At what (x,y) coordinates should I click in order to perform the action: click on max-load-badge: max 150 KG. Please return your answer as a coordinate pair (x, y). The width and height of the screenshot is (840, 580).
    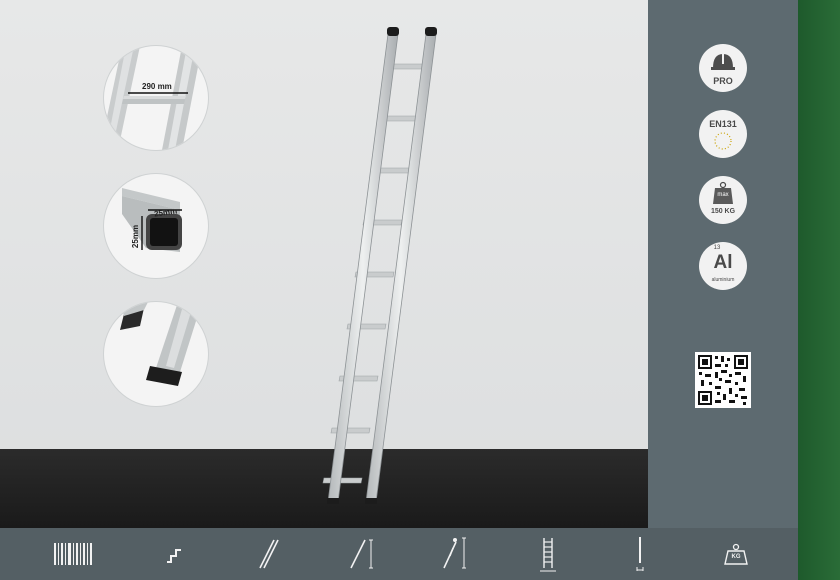
    Looking at the image, I should click on (723, 200).